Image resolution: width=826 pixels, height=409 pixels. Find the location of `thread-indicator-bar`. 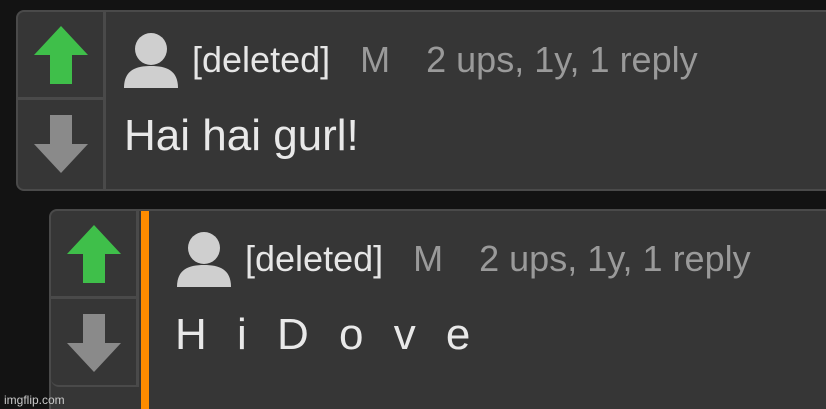

thread-indicator-bar is located at coordinates (145, 310).